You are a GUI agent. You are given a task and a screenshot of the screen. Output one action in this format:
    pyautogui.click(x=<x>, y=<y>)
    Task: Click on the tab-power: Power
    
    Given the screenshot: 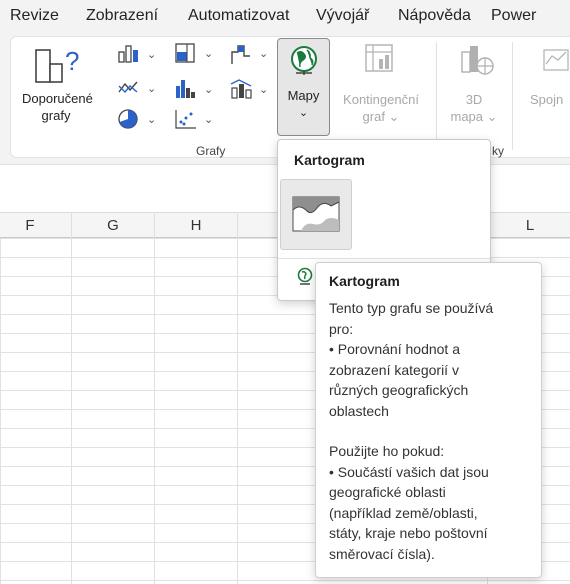 What is the action you would take?
    pyautogui.click(x=513, y=16)
    